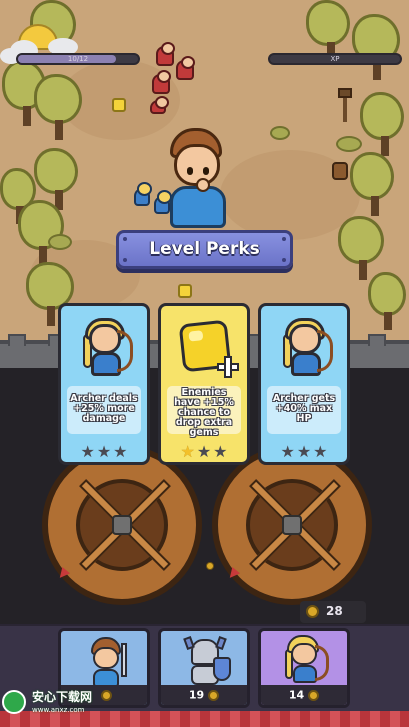 This screenshot has height=727, width=409. Describe the element at coordinates (208, 661) in the screenshot. I see `knight-icon` at that location.